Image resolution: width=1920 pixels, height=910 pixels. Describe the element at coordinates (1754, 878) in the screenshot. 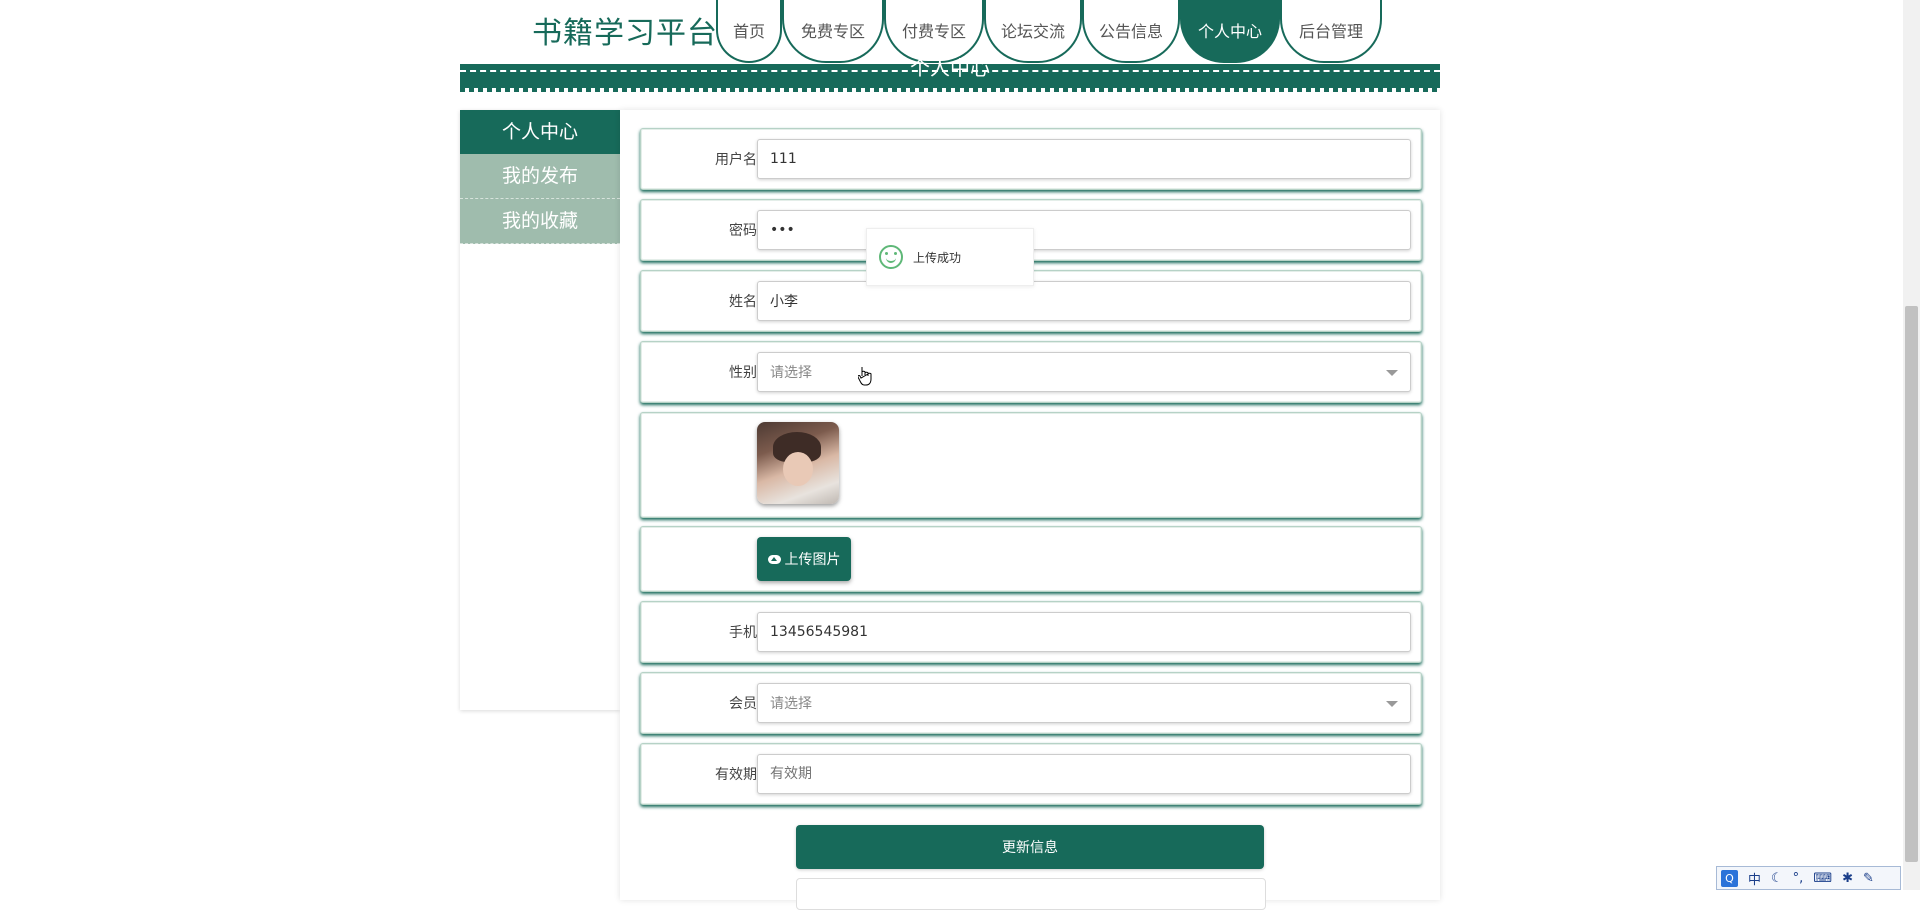

I see `ime-language-mode: 中` at that location.